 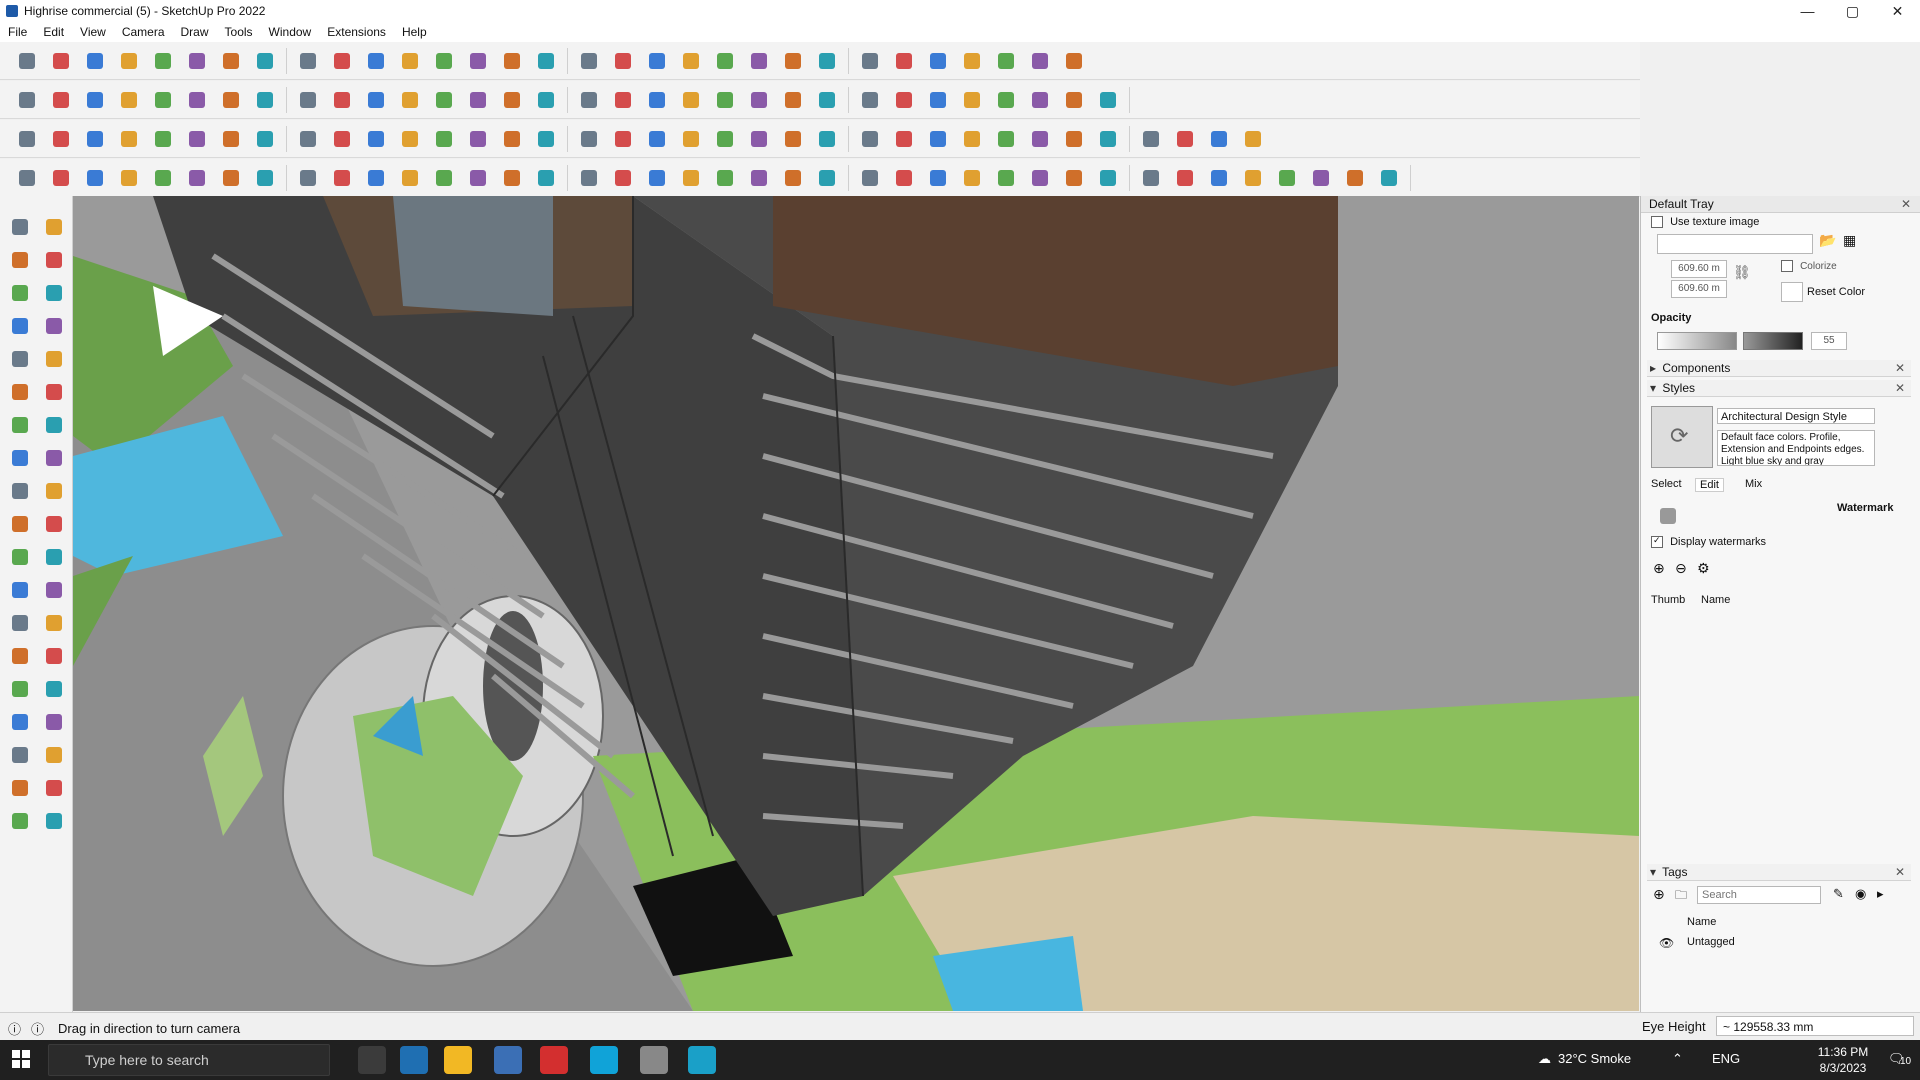 I want to click on line-red-icon, so click(x=410, y=178).